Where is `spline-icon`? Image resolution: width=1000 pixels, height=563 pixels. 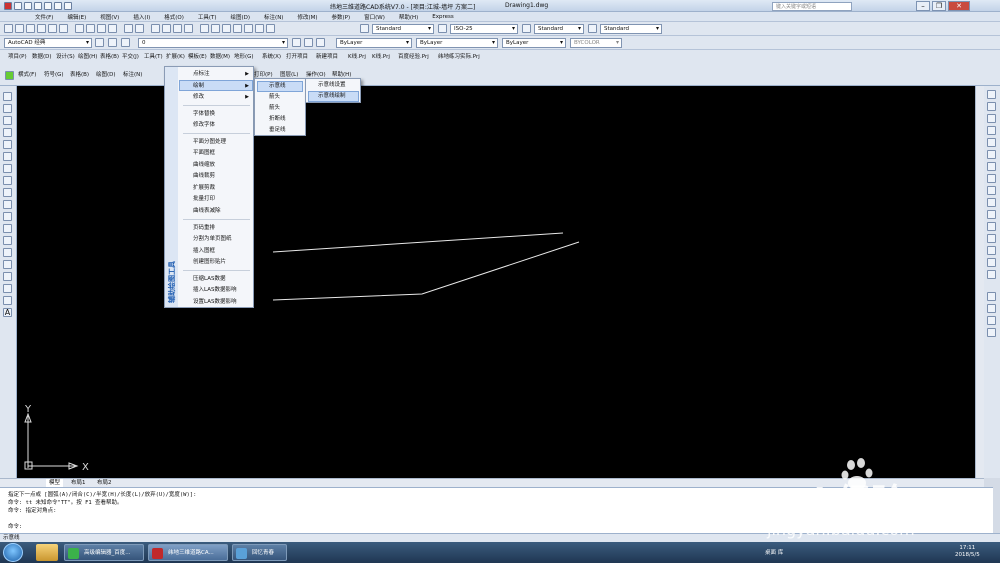
spline-icon is located at coordinates (7, 192).